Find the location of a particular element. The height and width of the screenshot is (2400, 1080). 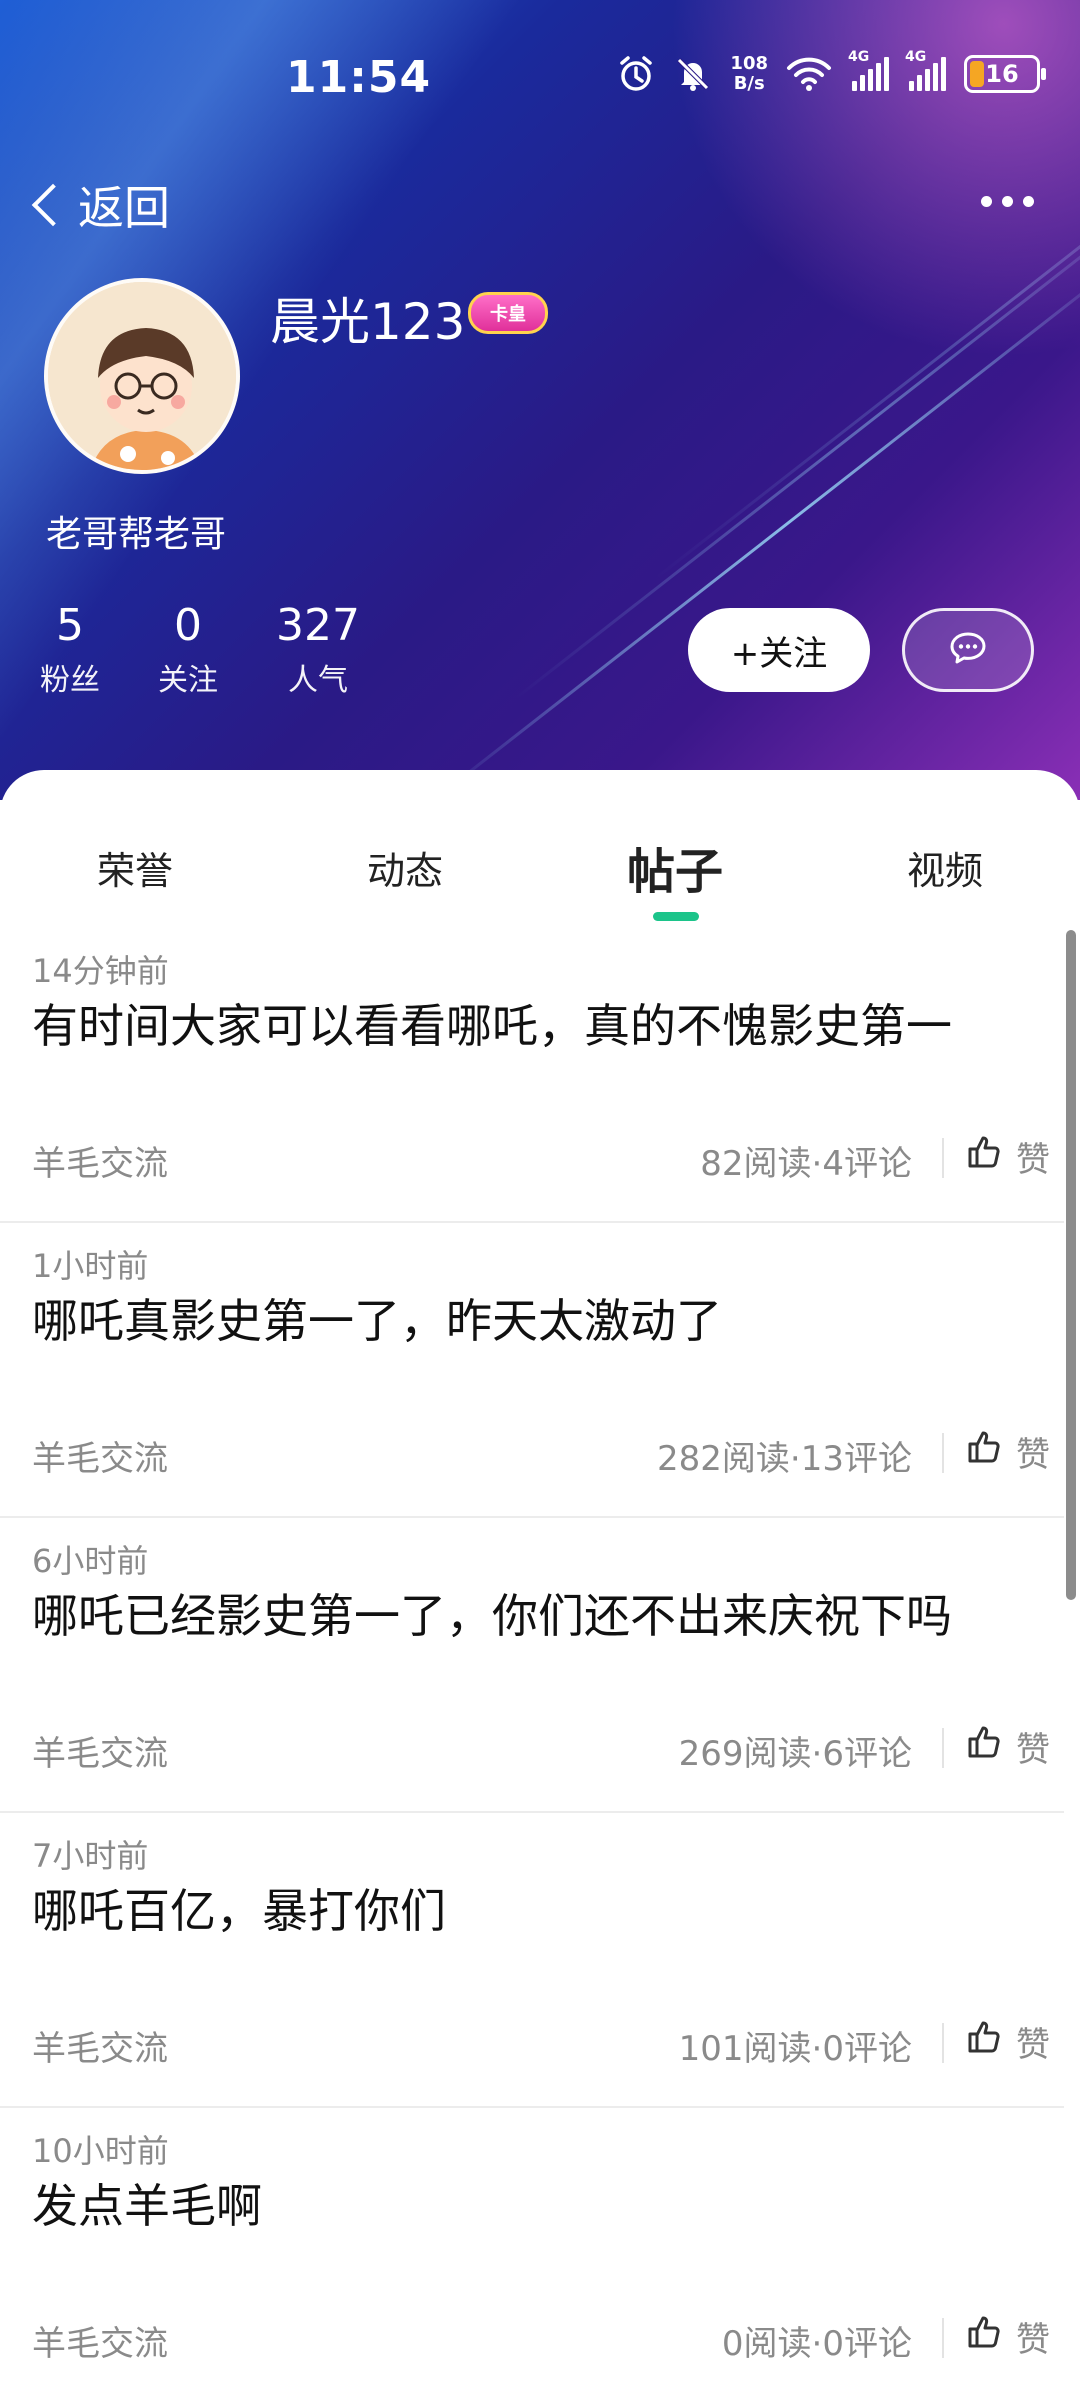

status-icons: 108 B/s 4G 4G 16 is located at coordinates (831, 71).